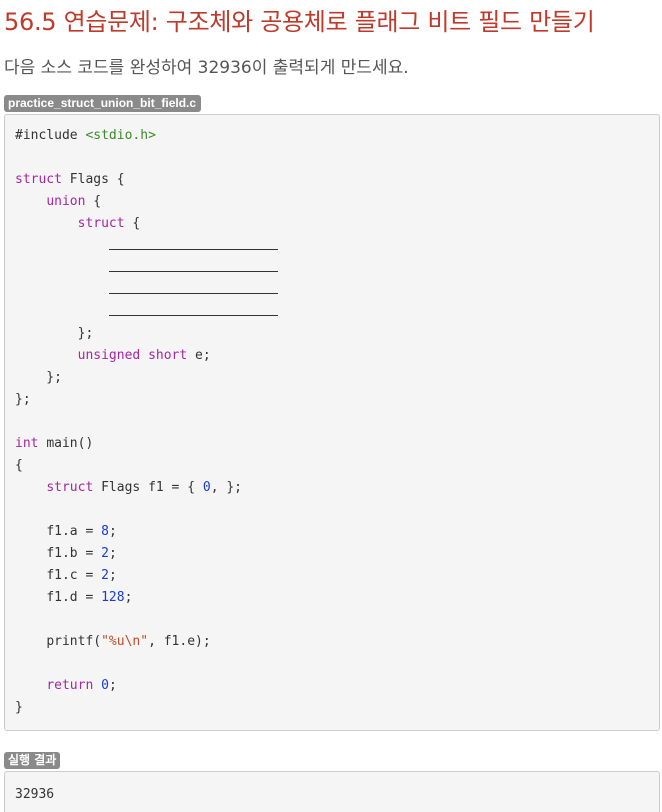 The height and width of the screenshot is (812, 662). Describe the element at coordinates (332, 136) in the screenshot. I see `code-line-1: #include <stdio.h>` at that location.